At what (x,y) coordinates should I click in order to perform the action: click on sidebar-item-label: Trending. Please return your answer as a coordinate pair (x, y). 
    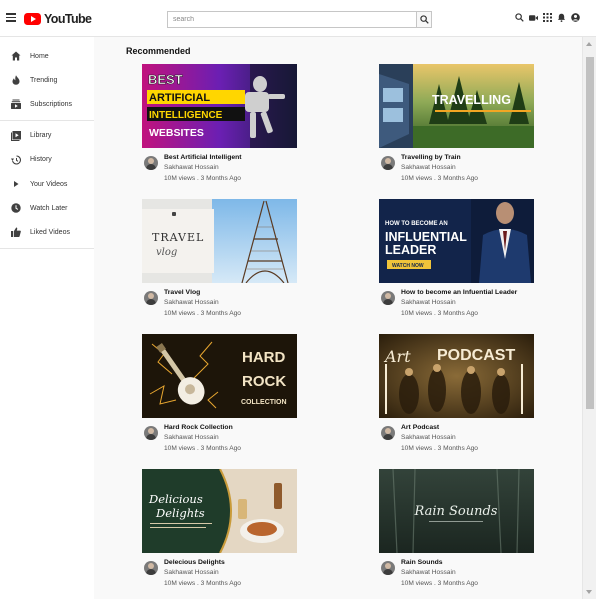
    Looking at the image, I should click on (44, 80).